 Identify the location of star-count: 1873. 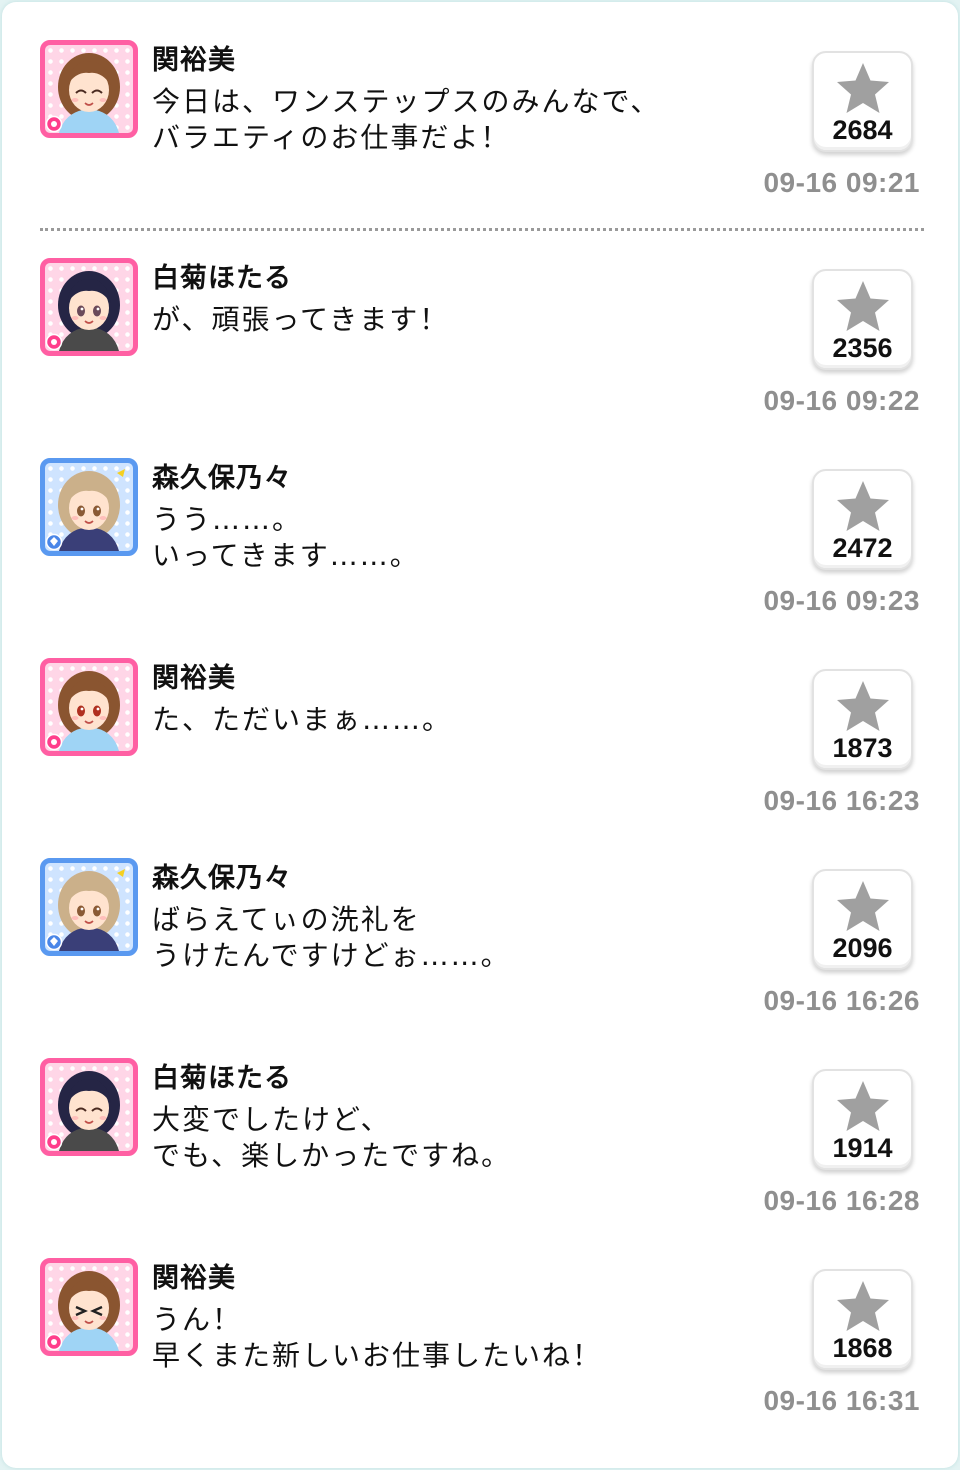
(862, 748).